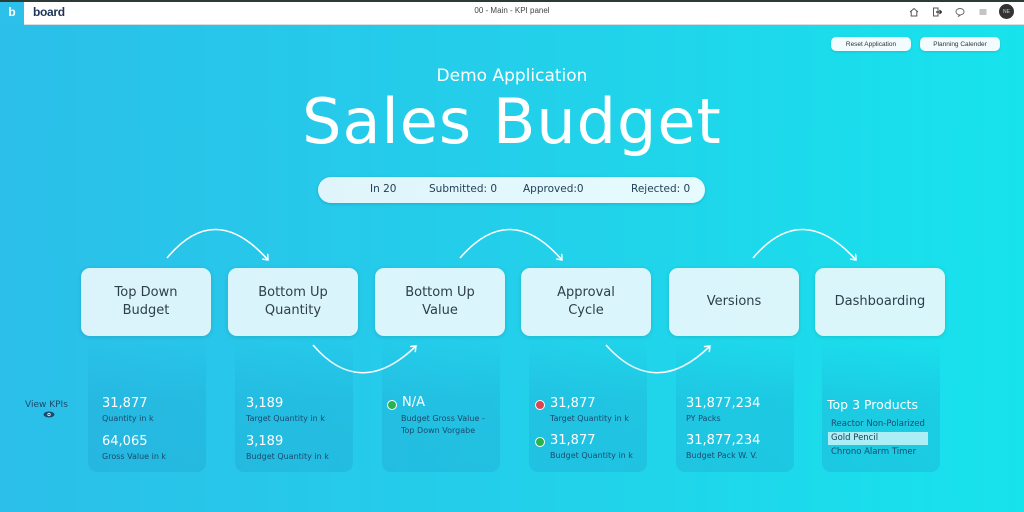 This screenshot has height=512, width=1024. Describe the element at coordinates (983, 12) in the screenshot. I see `menu-icon` at that location.